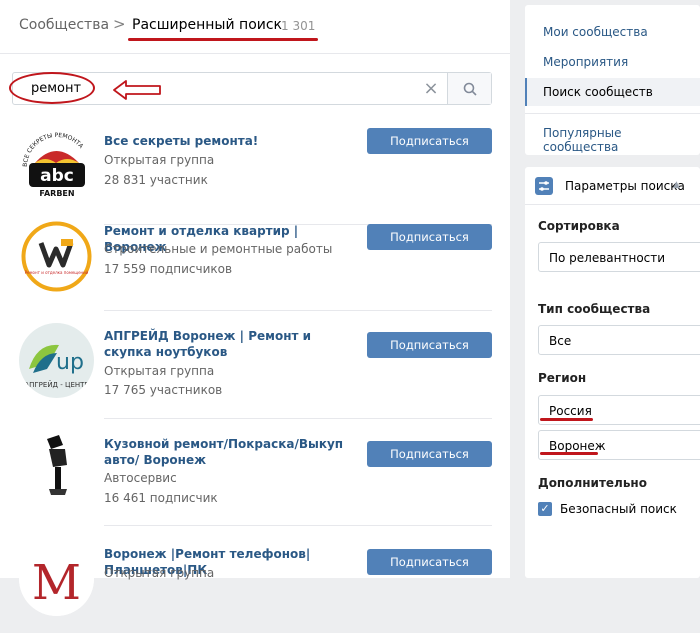 The height and width of the screenshot is (633, 700). I want to click on sidebar-item-community-search: Поиск сообществ, so click(612, 92).